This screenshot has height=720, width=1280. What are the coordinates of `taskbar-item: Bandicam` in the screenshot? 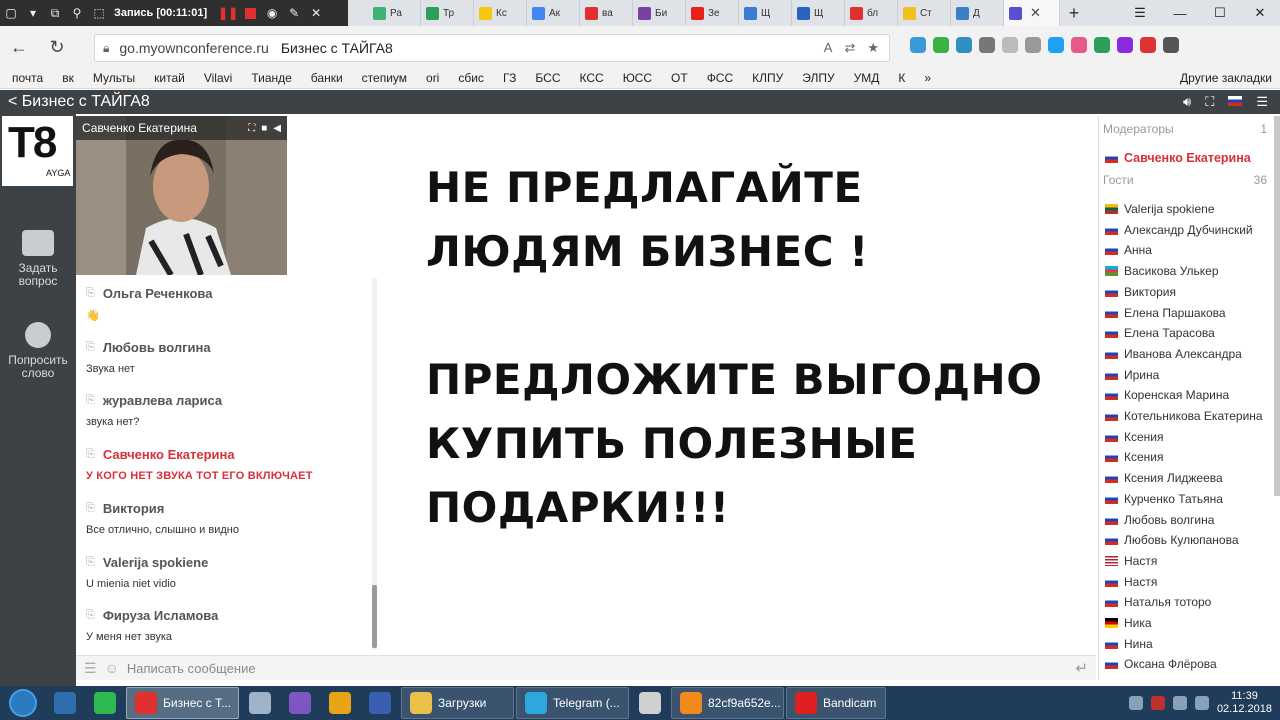 It's located at (836, 703).